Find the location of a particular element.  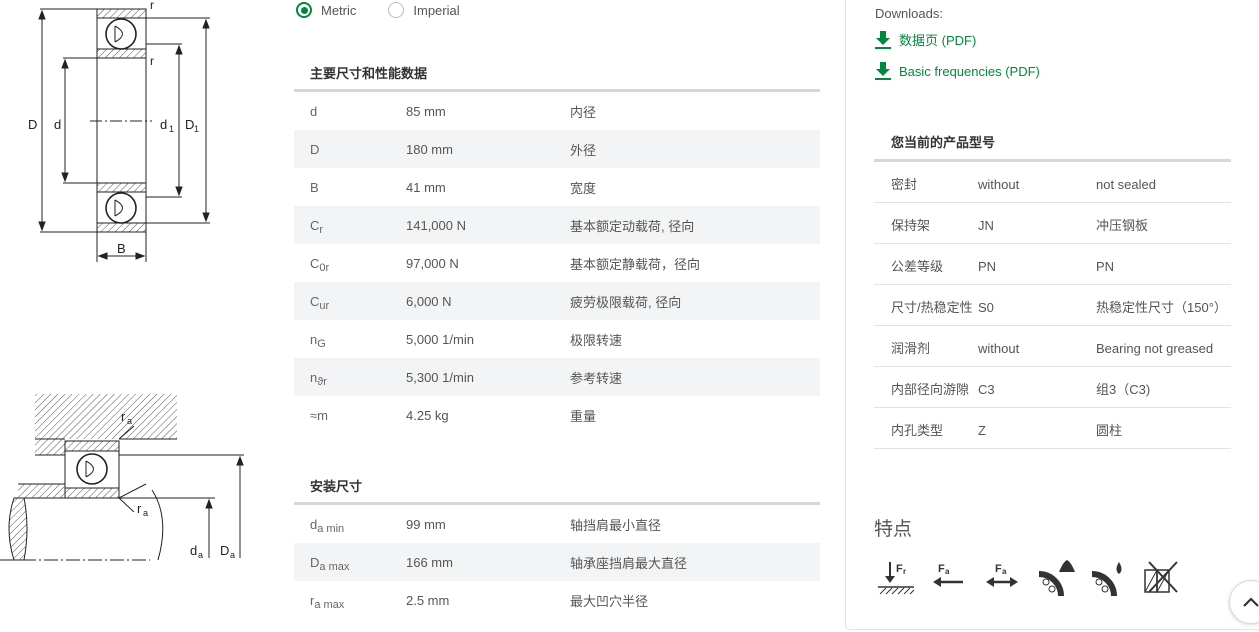

product-attribute-row: 保持架 JN 冲压钢板 is located at coordinates (1052, 223).